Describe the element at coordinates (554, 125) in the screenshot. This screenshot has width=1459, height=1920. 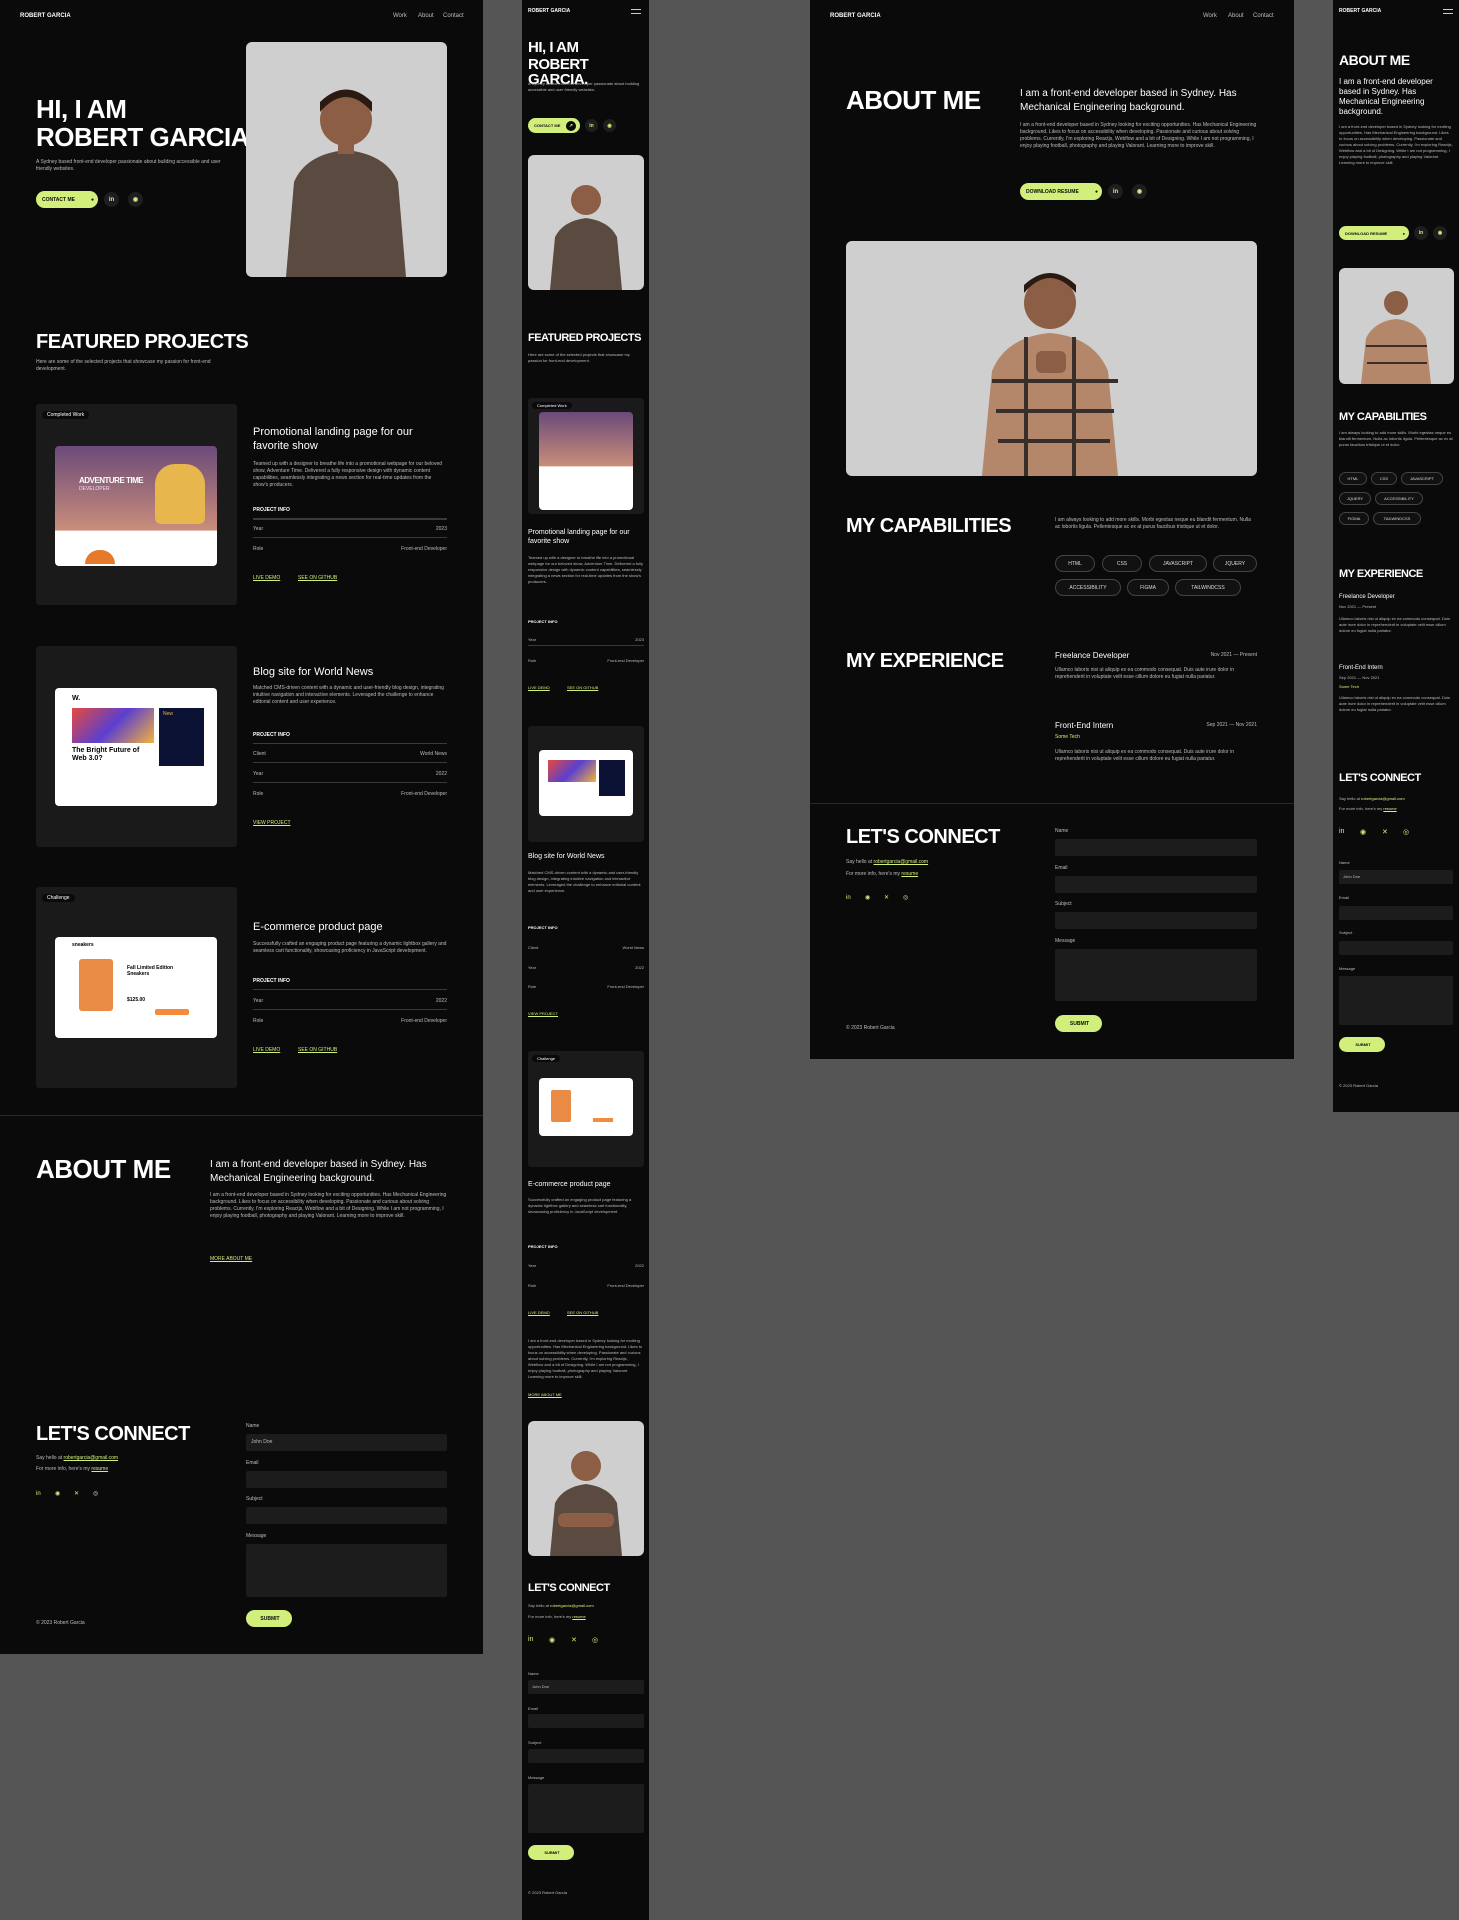
I see `contact-me-button: CONTACT ME ↗` at that location.